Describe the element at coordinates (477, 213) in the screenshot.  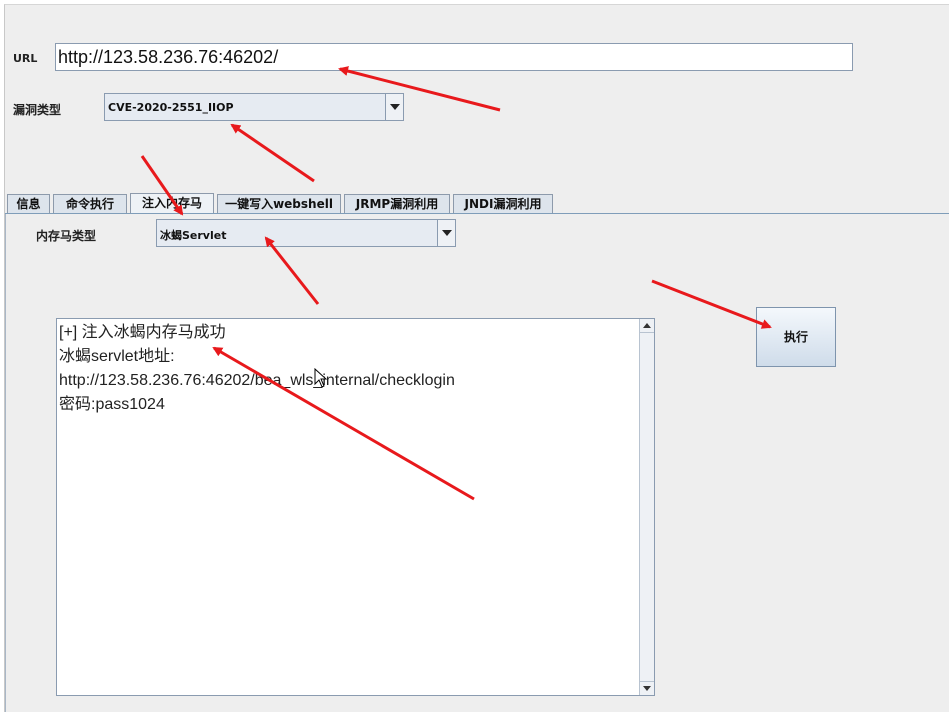
I see `tab-divider` at that location.